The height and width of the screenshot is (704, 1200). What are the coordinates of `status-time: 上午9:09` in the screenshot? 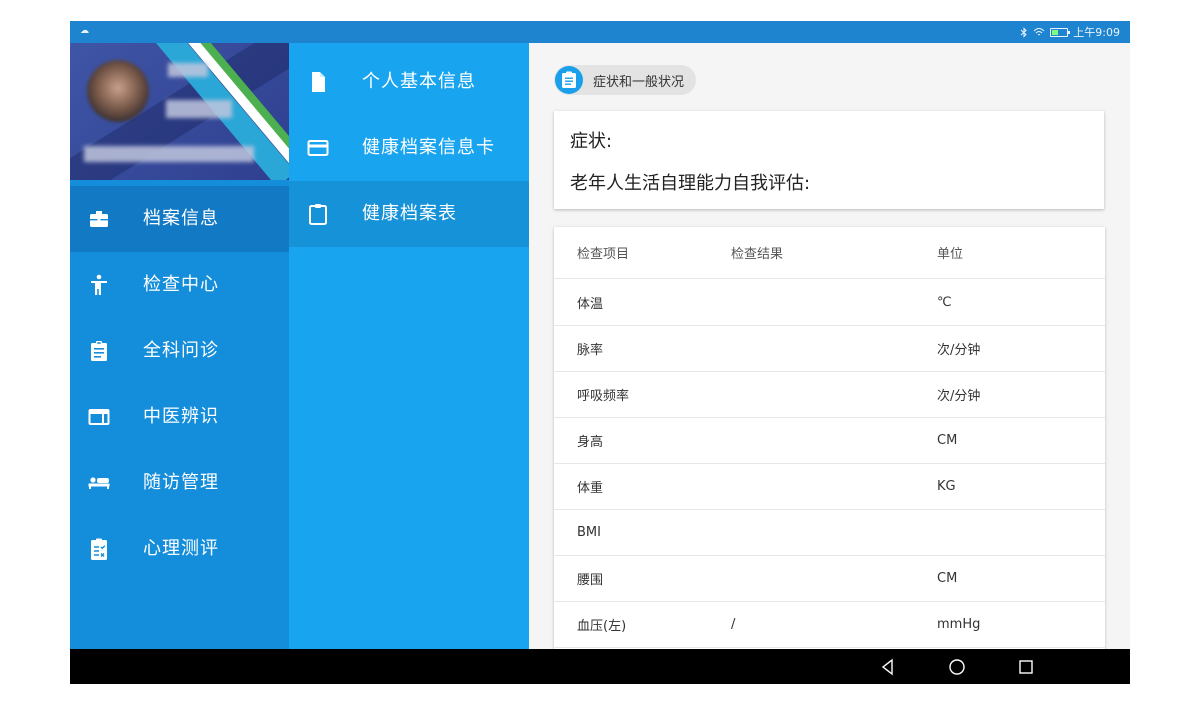 It's located at (1096, 32).